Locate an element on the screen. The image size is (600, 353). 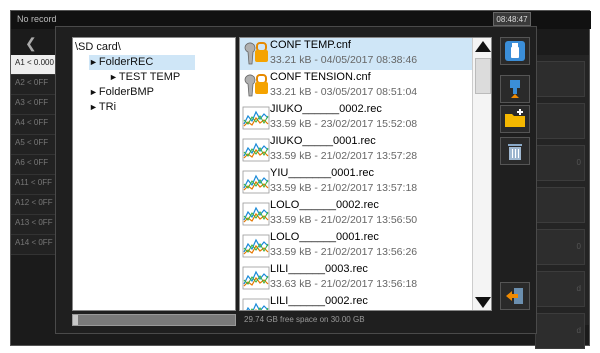
file-meta: 33.59 kB - 21/02/2017 13:57:18 is located at coordinates (344, 188).